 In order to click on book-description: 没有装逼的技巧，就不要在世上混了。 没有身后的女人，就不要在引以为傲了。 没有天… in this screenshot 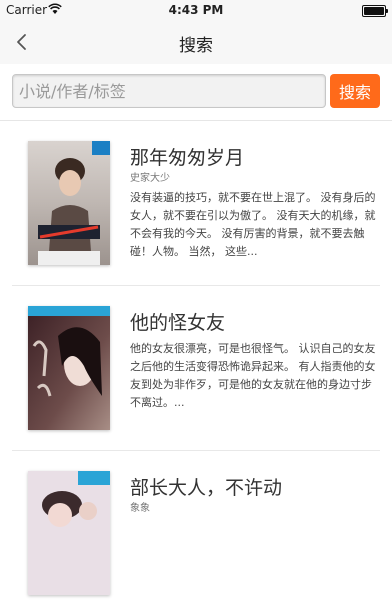, I will do `click(253, 224)`.